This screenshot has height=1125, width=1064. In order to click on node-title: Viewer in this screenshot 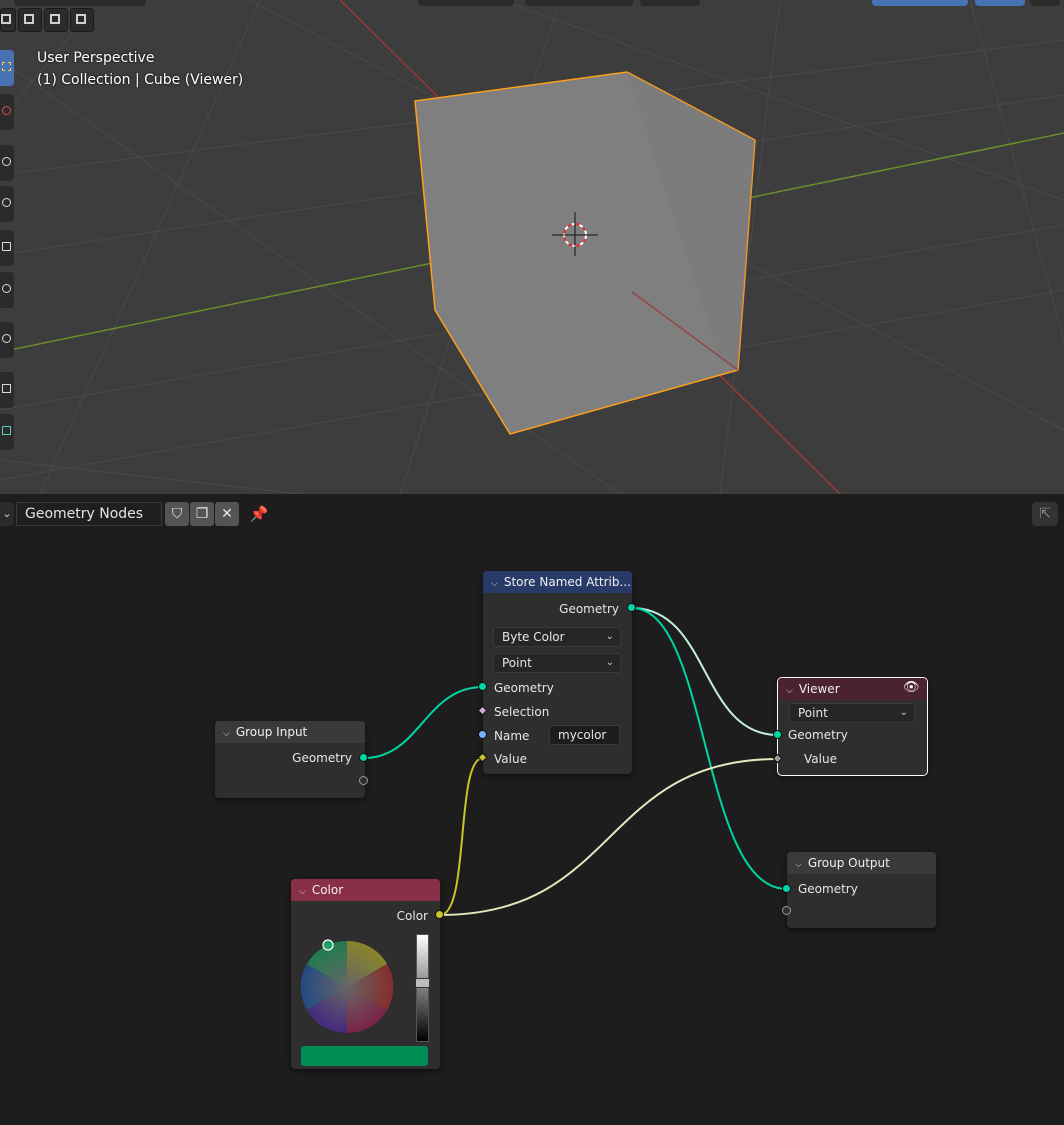, I will do `click(819, 689)`.